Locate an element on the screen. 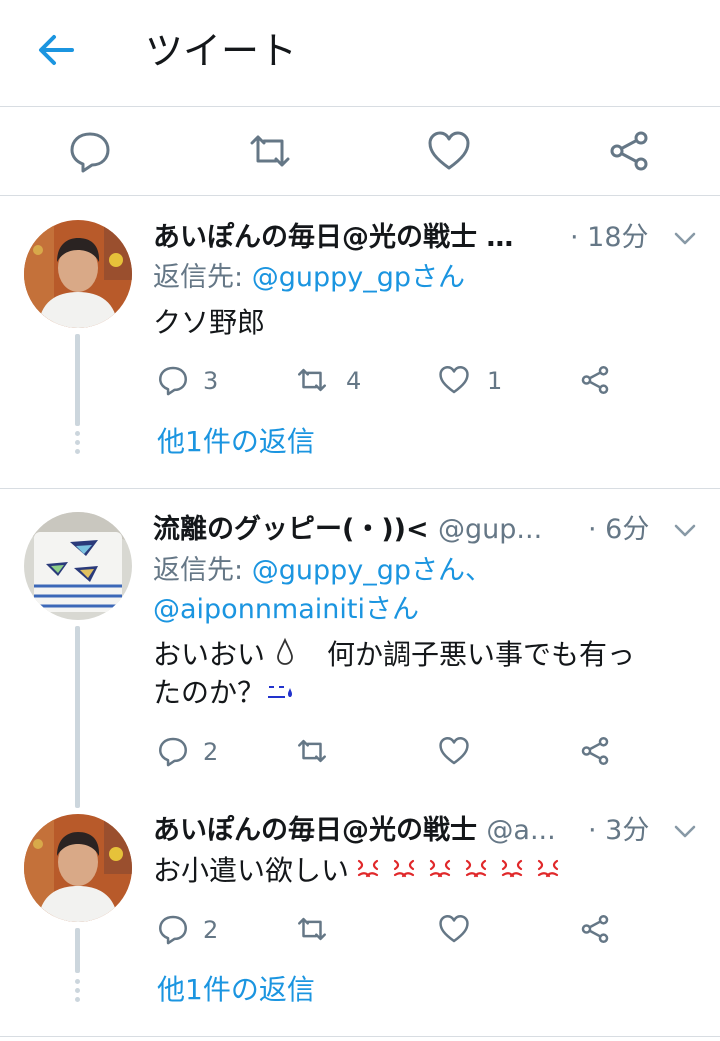  reply-to-line: 返信先: @guppy_gpさん is located at coordinates (309, 278).